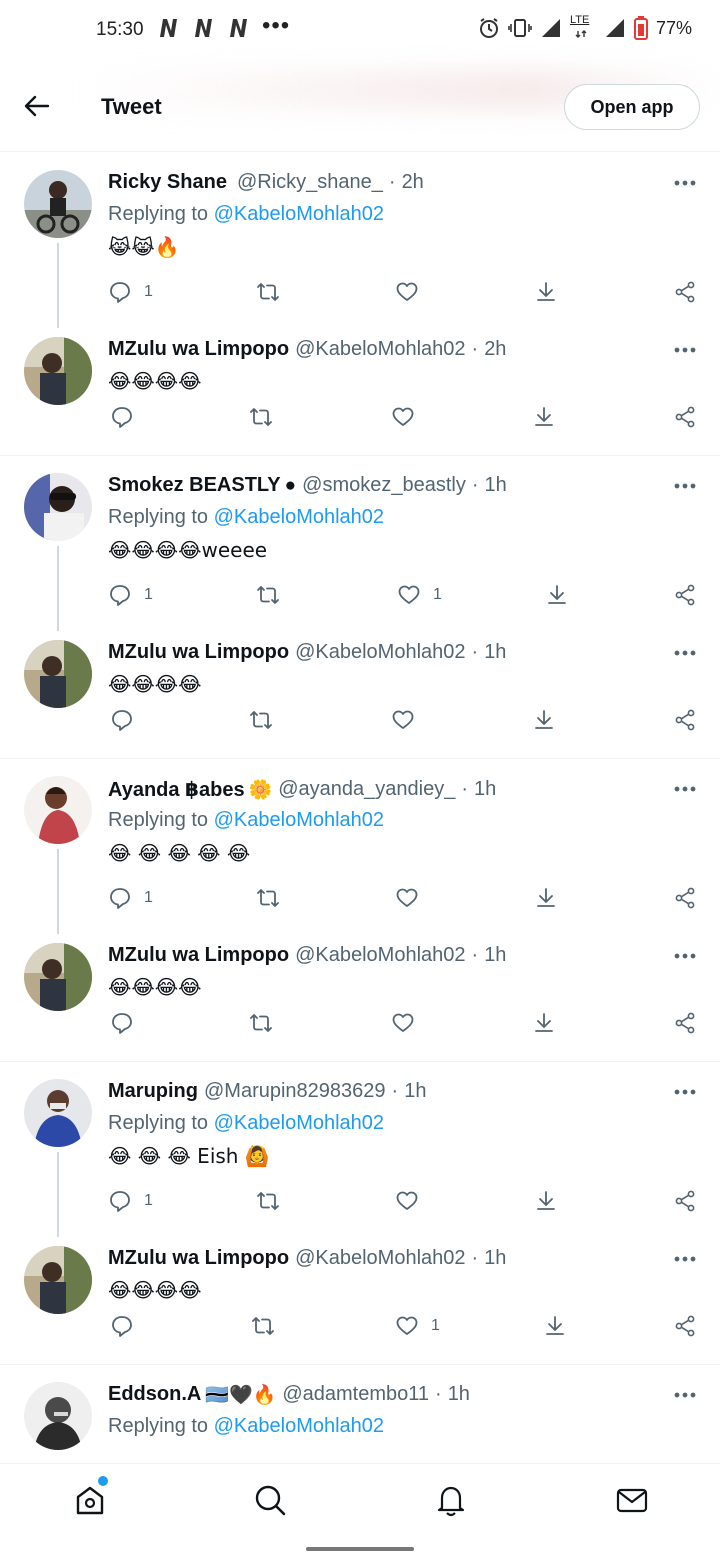 The height and width of the screenshot is (1560, 720). Describe the element at coordinates (270, 1500) in the screenshot. I see `search-icon` at that location.